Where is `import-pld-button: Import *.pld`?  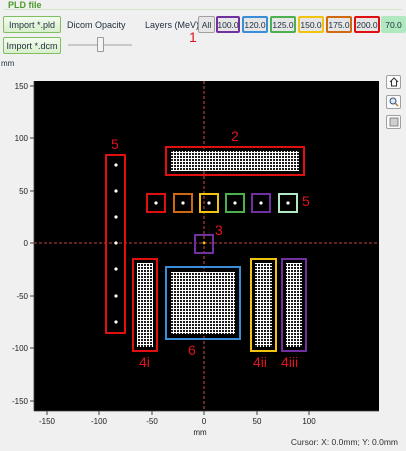 import-pld-button: Import *.pld is located at coordinates (32, 24).